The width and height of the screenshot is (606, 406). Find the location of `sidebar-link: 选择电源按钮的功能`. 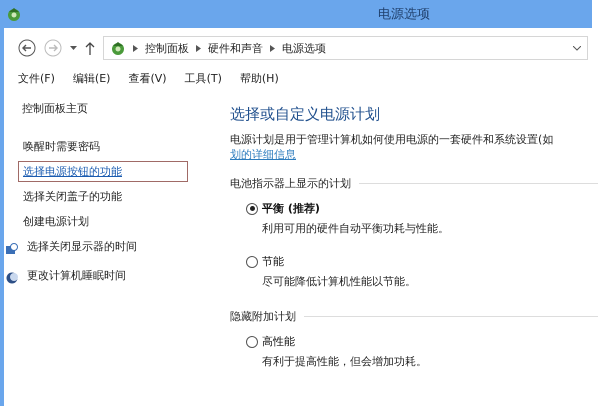

sidebar-link: 选择电源按钮的功能 is located at coordinates (103, 171).